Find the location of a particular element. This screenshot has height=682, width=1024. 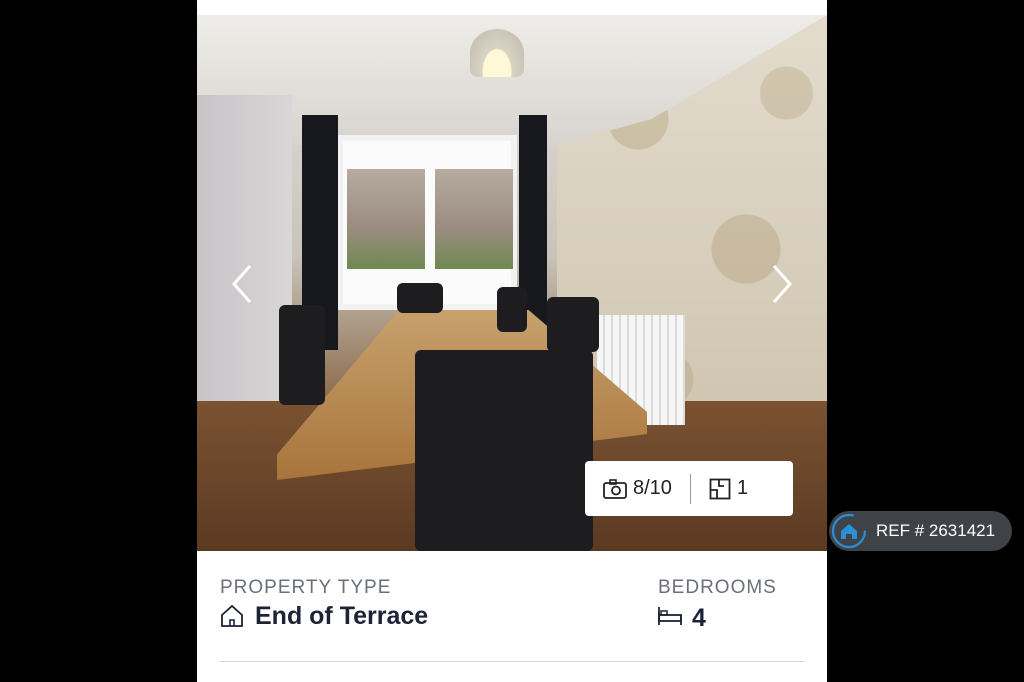

floorplan-icon is located at coordinates (720, 488).